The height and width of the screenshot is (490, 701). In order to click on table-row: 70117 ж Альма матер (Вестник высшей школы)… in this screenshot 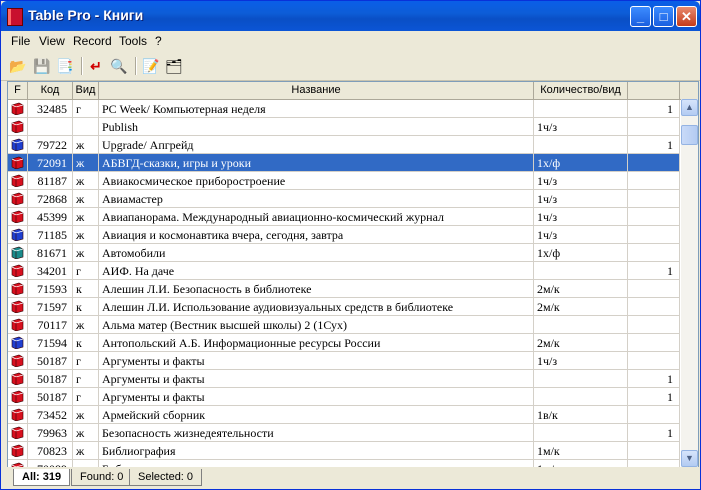, I will do `click(344, 325)`.